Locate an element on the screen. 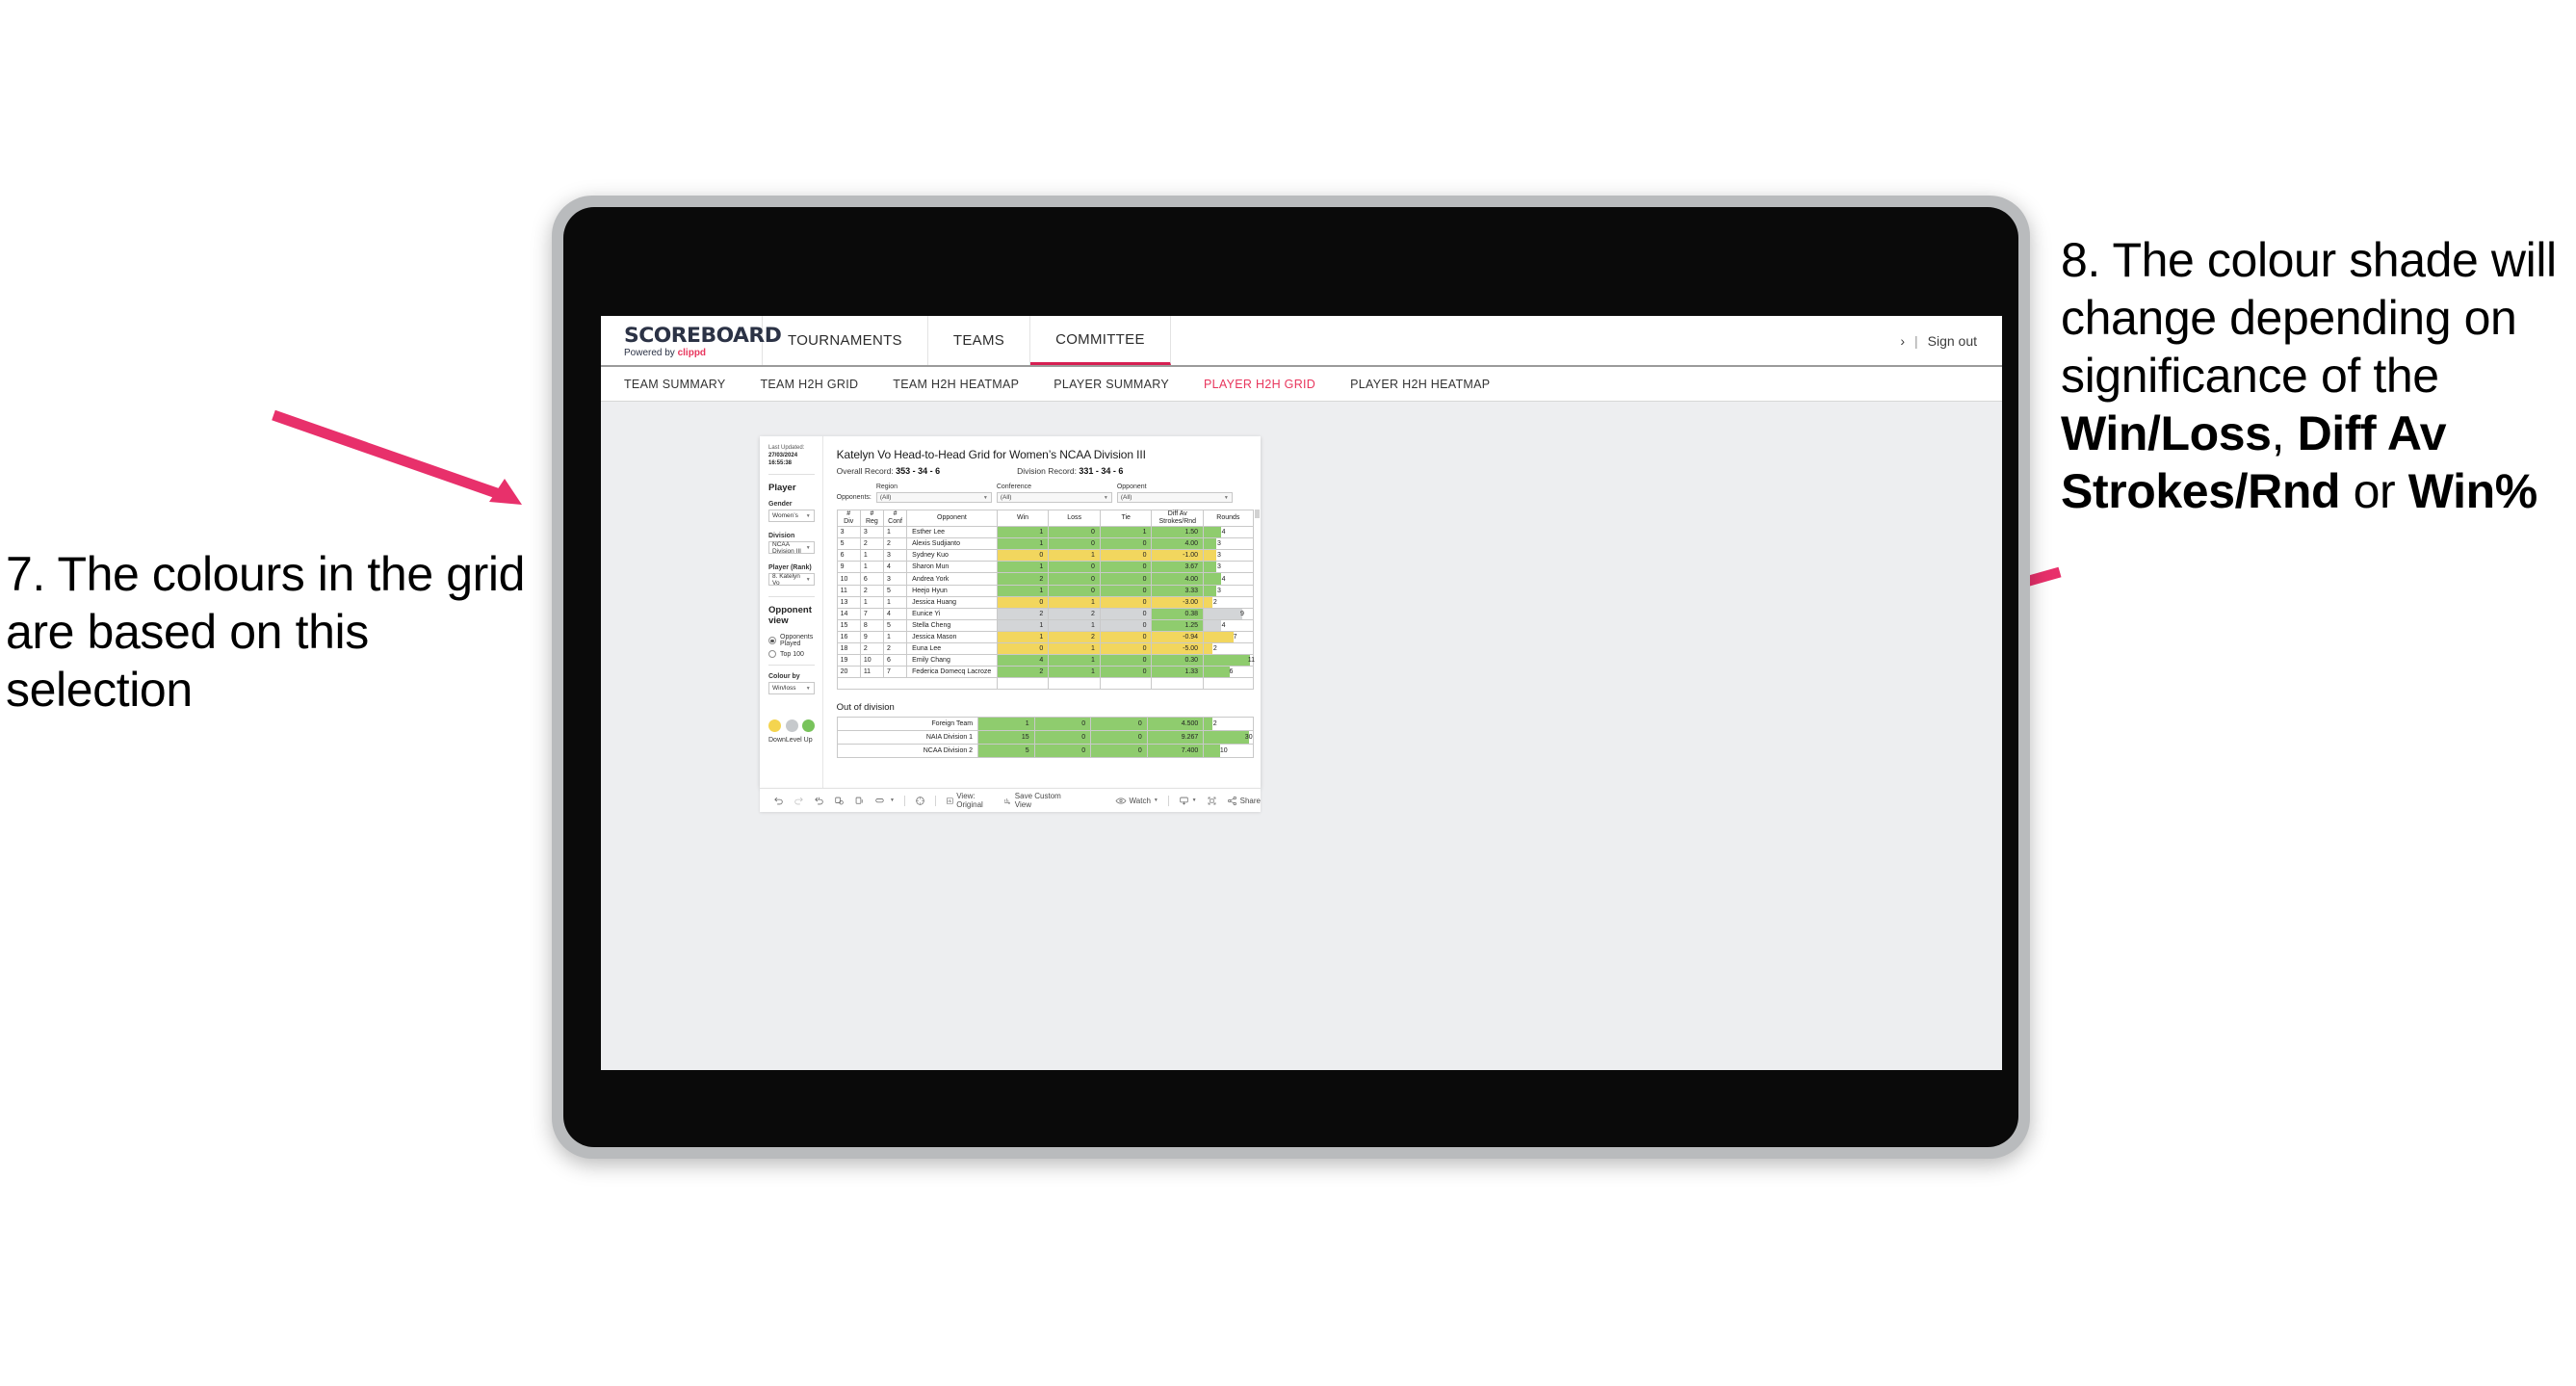 Image resolution: width=2576 pixels, height=1386 pixels. radio-top-100: Top 100 is located at coordinates (791, 654).